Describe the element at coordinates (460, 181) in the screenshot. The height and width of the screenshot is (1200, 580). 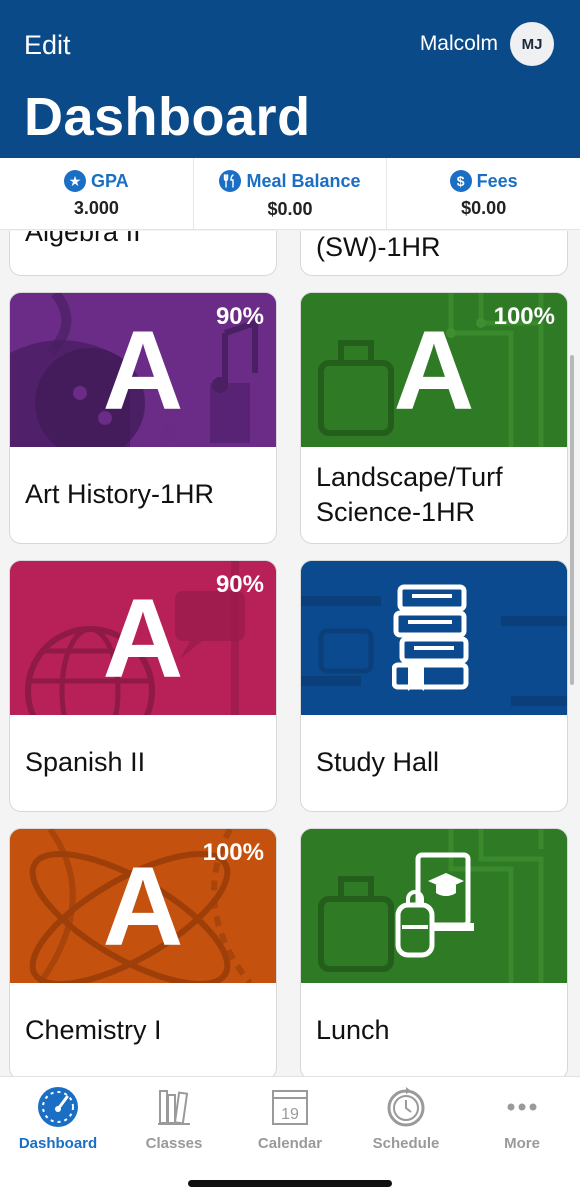
I see `dollar-icon: $` at that location.